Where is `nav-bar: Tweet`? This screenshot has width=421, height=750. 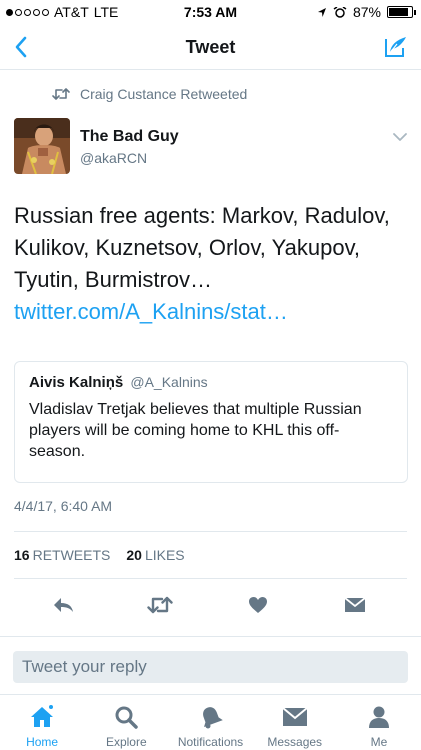 nav-bar: Tweet is located at coordinates (210, 47).